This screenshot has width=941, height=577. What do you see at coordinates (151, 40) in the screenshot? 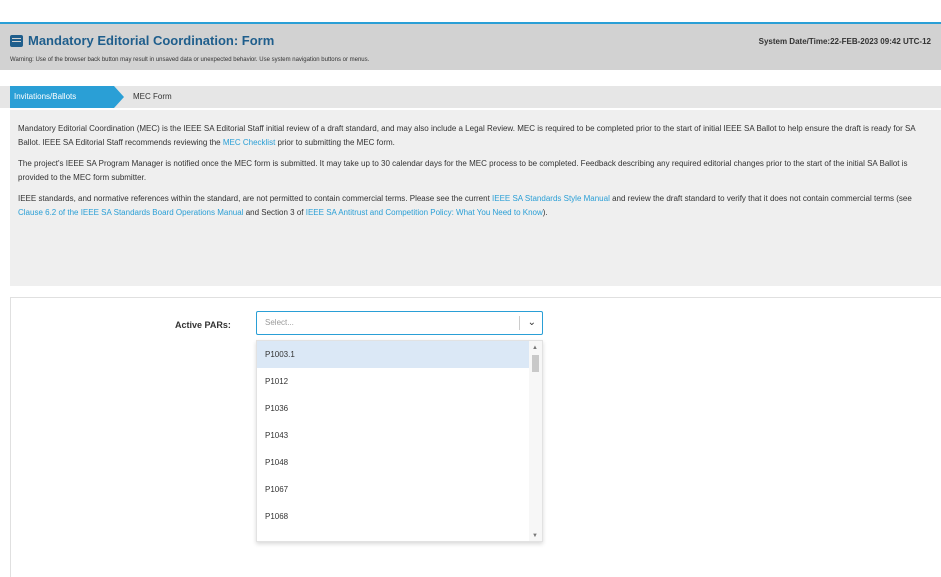
I see `page-title-text: Mandatory Editorial Coordination: Form` at bounding box center [151, 40].